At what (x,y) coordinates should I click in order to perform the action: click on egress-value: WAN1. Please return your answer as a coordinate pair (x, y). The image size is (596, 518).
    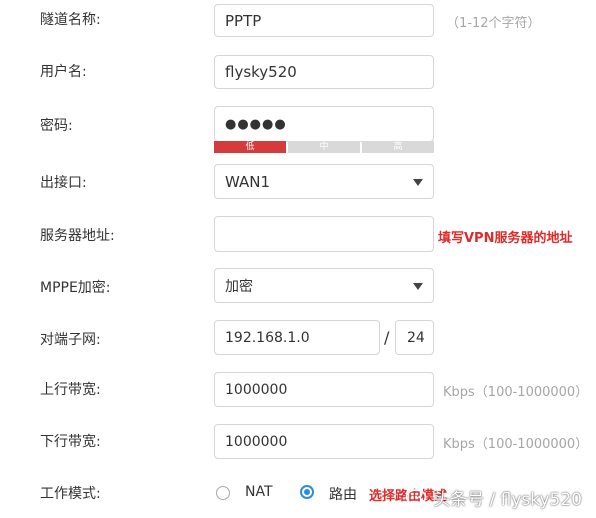
    Looking at the image, I should click on (248, 181).